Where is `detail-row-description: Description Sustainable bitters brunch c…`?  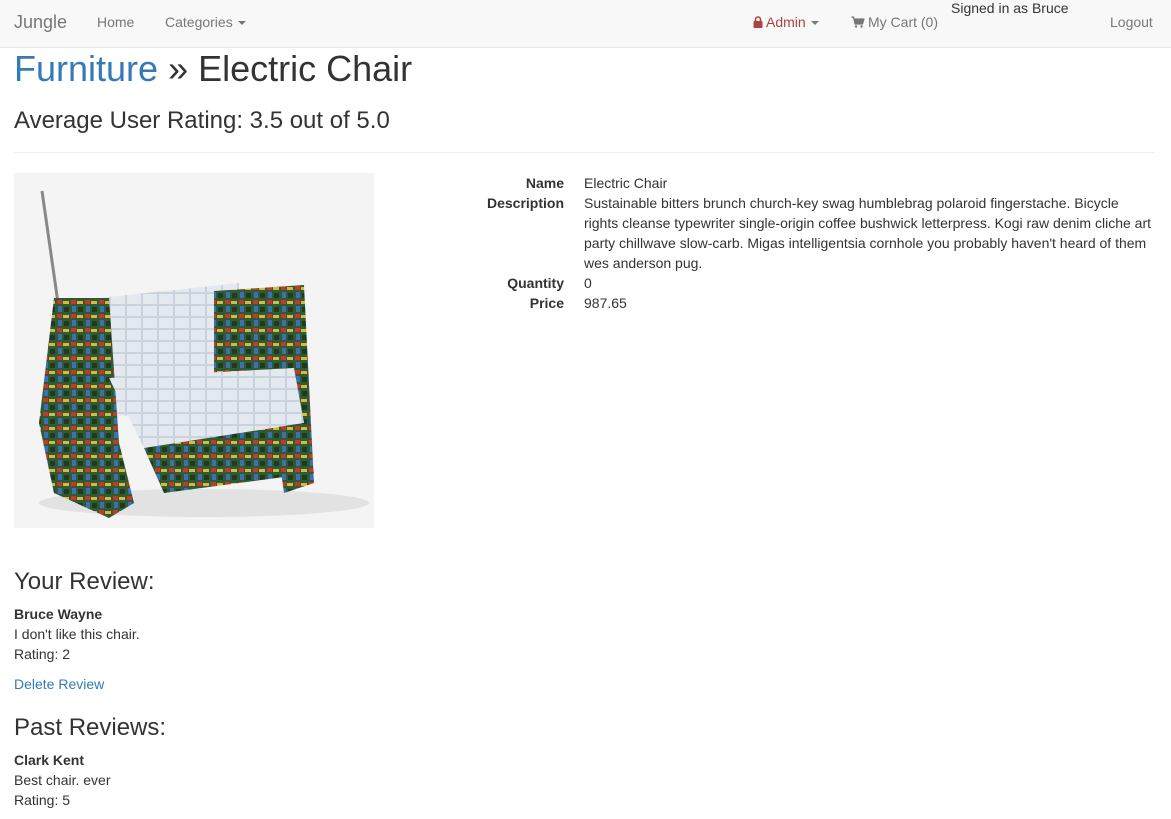 detail-row-description: Description Sustainable bitters brunch c… is located at coordinates (792, 233).